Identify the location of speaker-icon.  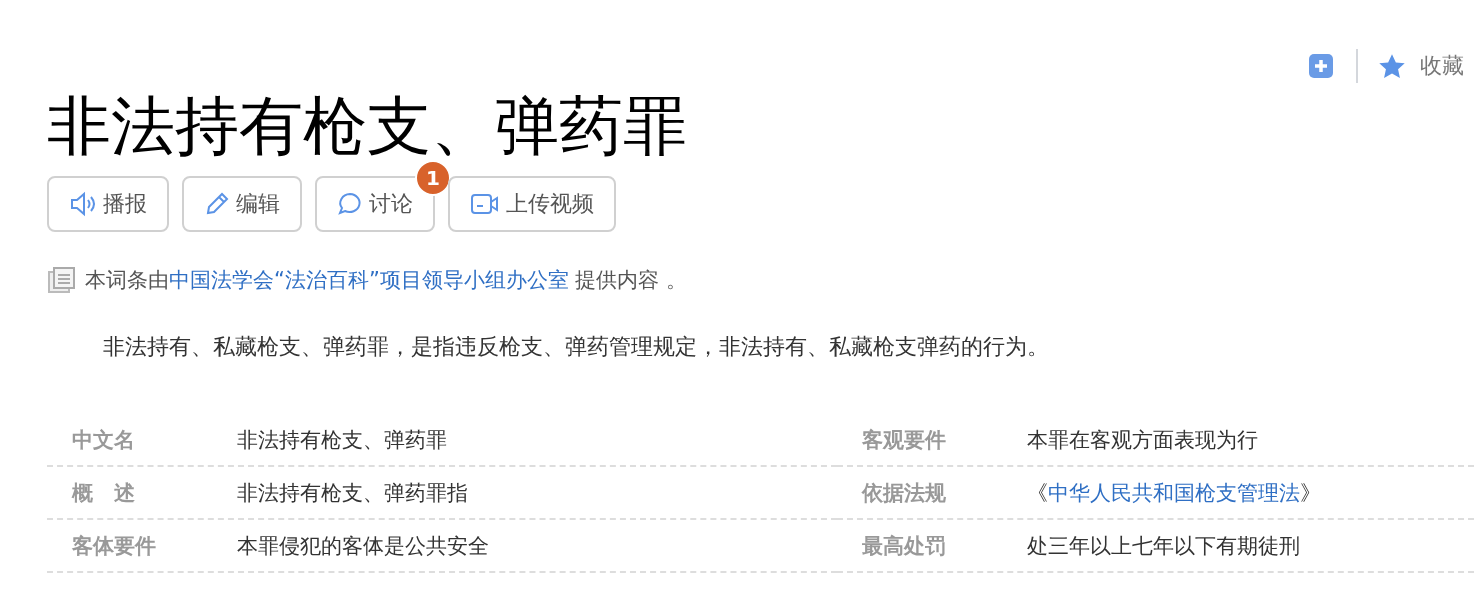
(83, 204).